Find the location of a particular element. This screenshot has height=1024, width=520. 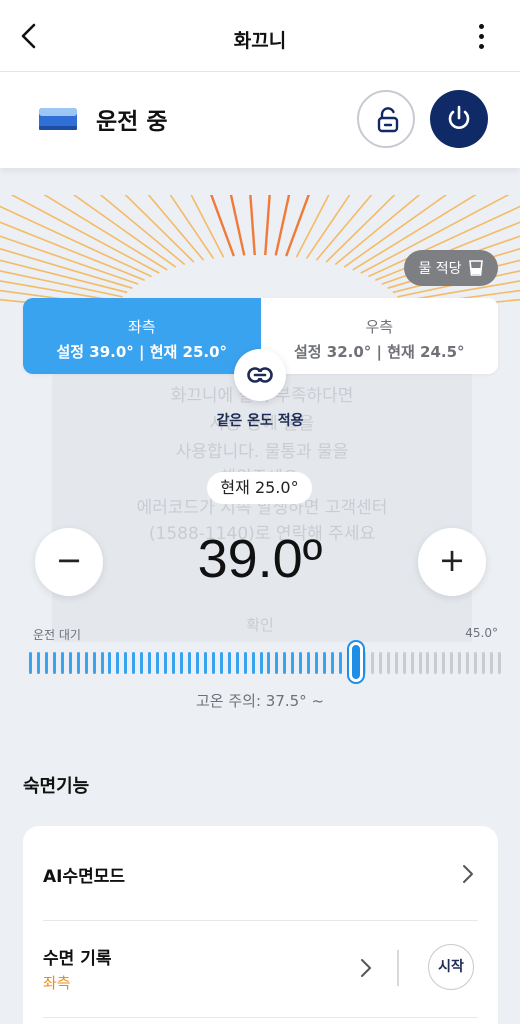

sleep-section-title: 숙면기능 is located at coordinates (56, 786).